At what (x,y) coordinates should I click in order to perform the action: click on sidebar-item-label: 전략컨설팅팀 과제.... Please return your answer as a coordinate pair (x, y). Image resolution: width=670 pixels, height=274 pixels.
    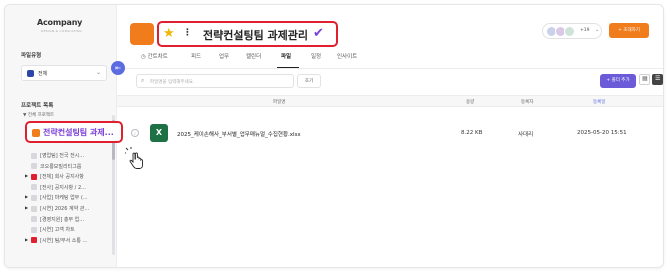
    Looking at the image, I should click on (78, 132).